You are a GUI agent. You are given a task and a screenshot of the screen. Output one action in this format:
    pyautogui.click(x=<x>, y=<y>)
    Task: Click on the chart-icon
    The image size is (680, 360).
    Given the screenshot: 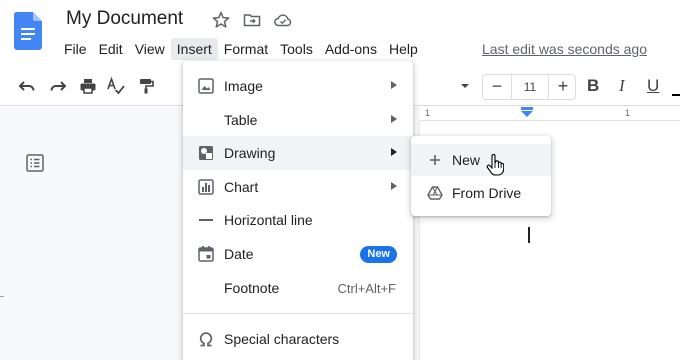 What is the action you would take?
    pyautogui.click(x=206, y=187)
    